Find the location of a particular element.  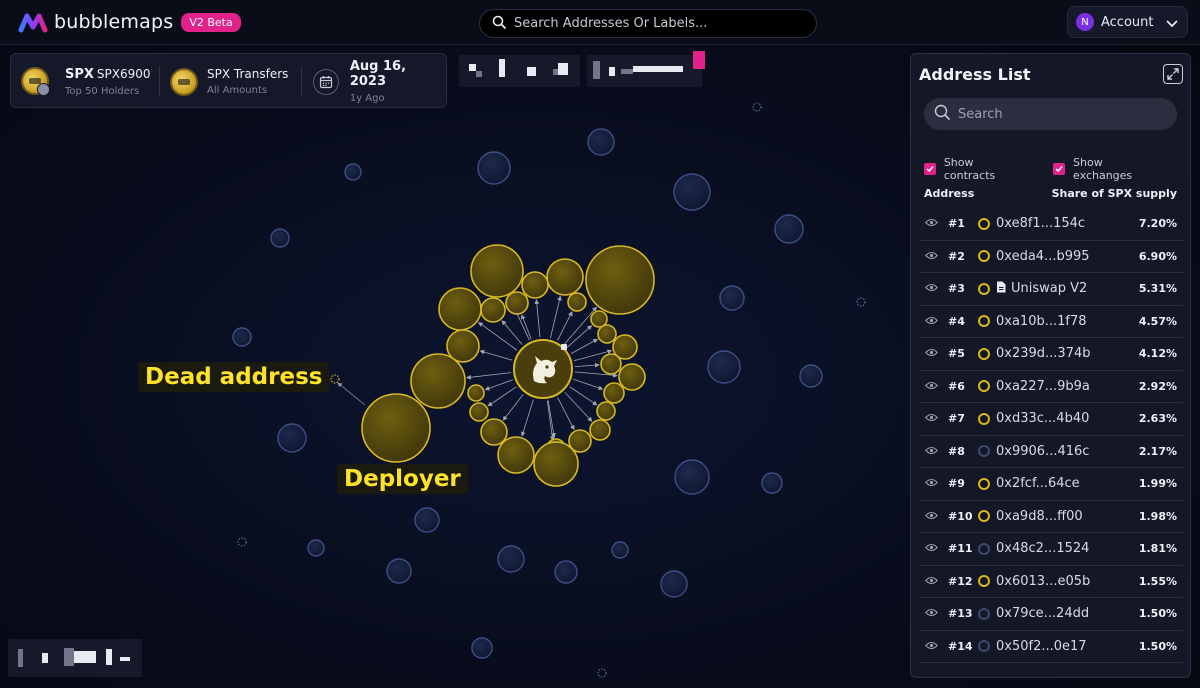

bubblemaps-logo-icon is located at coordinates (33, 22).